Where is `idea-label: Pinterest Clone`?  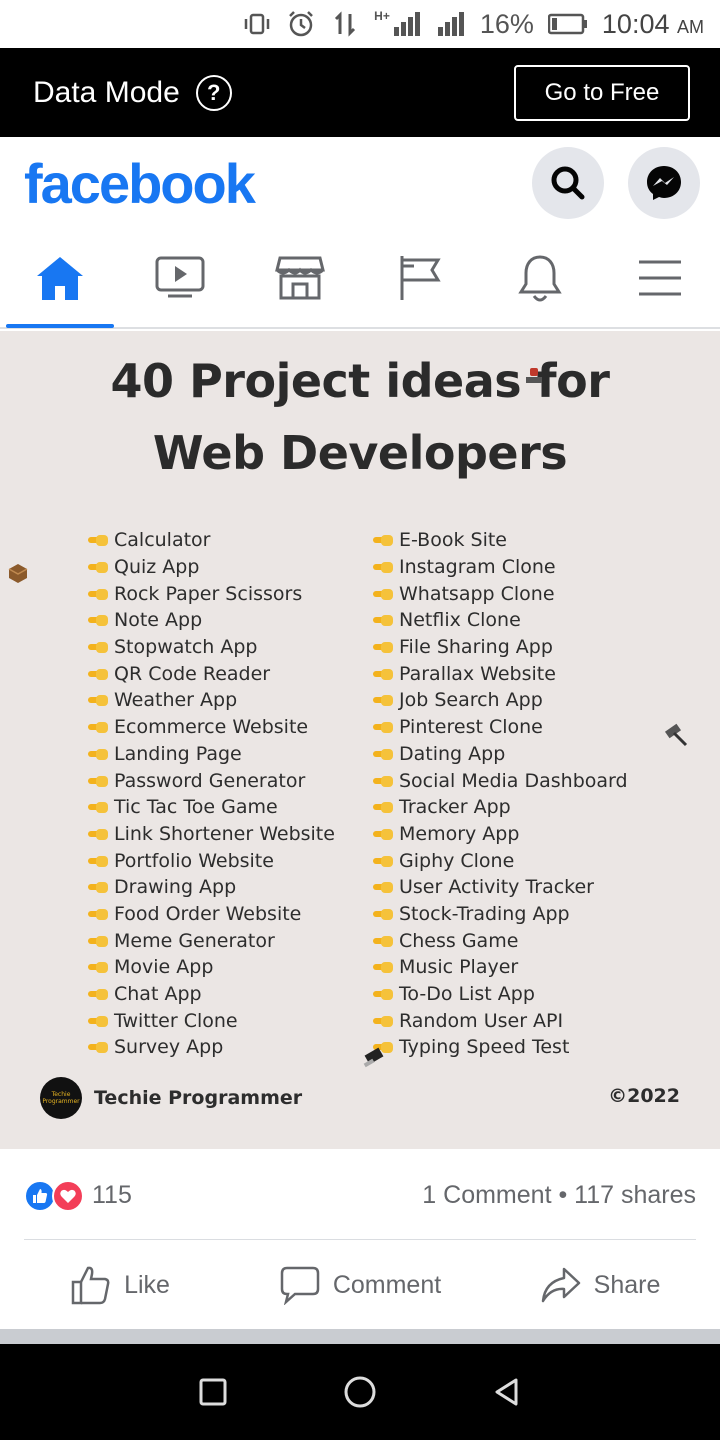 idea-label: Pinterest Clone is located at coordinates (471, 727).